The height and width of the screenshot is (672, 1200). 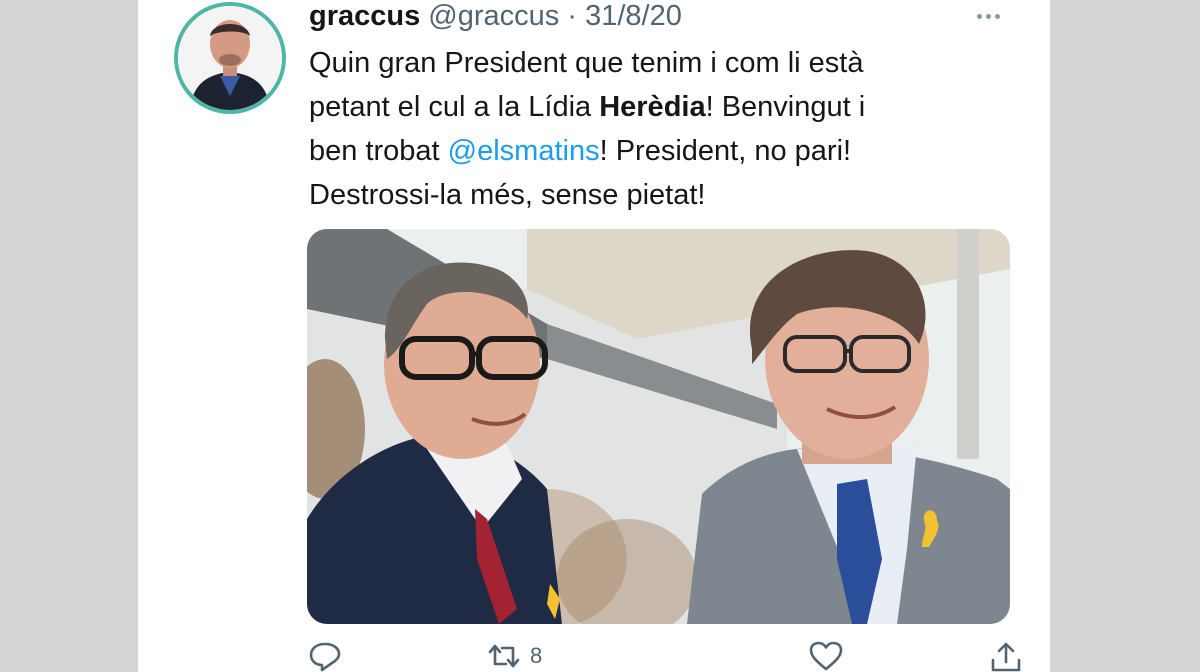 I want to click on tweet-text-segment: petant el cul a la Lídia, so click(x=454, y=107).